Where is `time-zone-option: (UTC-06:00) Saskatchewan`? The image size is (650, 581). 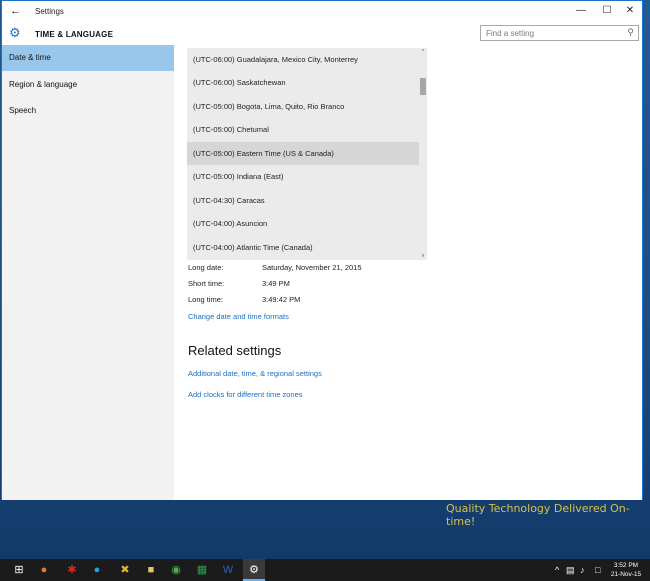 time-zone-option: (UTC-06:00) Saskatchewan is located at coordinates (303, 82).